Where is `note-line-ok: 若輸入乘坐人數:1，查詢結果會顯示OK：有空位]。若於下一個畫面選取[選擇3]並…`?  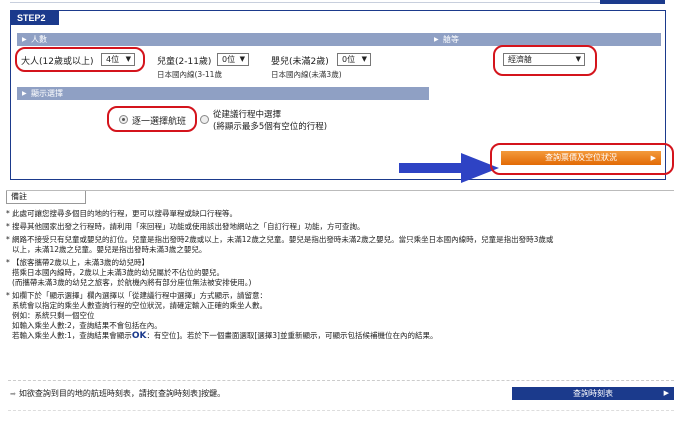
note-line-ok: 若輸入乘坐人數:1，查詢結果會顯示OK：有空位]。若於下一個畫面選取[選擇3]並… is located at coordinates (225, 336).